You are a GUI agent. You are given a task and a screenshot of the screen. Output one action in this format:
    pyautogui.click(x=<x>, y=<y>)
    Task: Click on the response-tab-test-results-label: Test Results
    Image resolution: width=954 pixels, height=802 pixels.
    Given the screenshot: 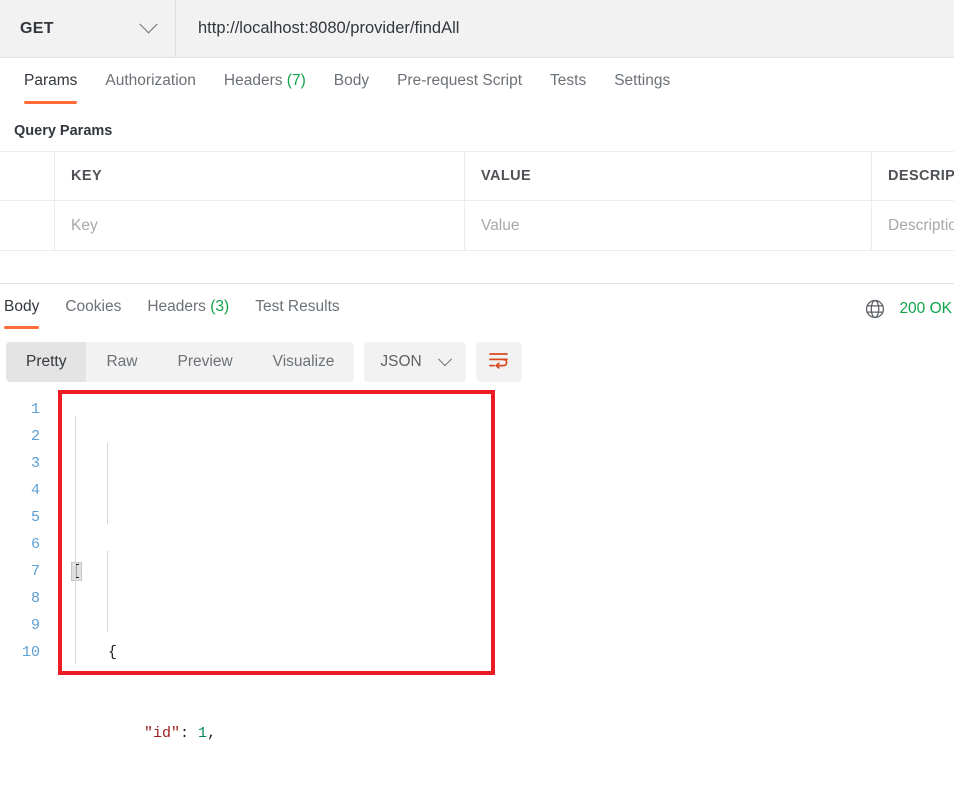 What is the action you would take?
    pyautogui.click(x=297, y=306)
    